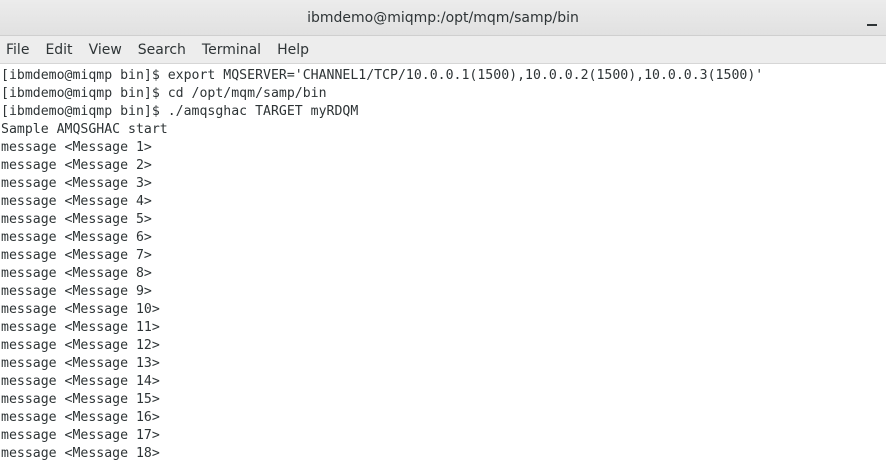 Image resolution: width=886 pixels, height=464 pixels. I want to click on terminal-line: message <Message 4>, so click(76, 201).